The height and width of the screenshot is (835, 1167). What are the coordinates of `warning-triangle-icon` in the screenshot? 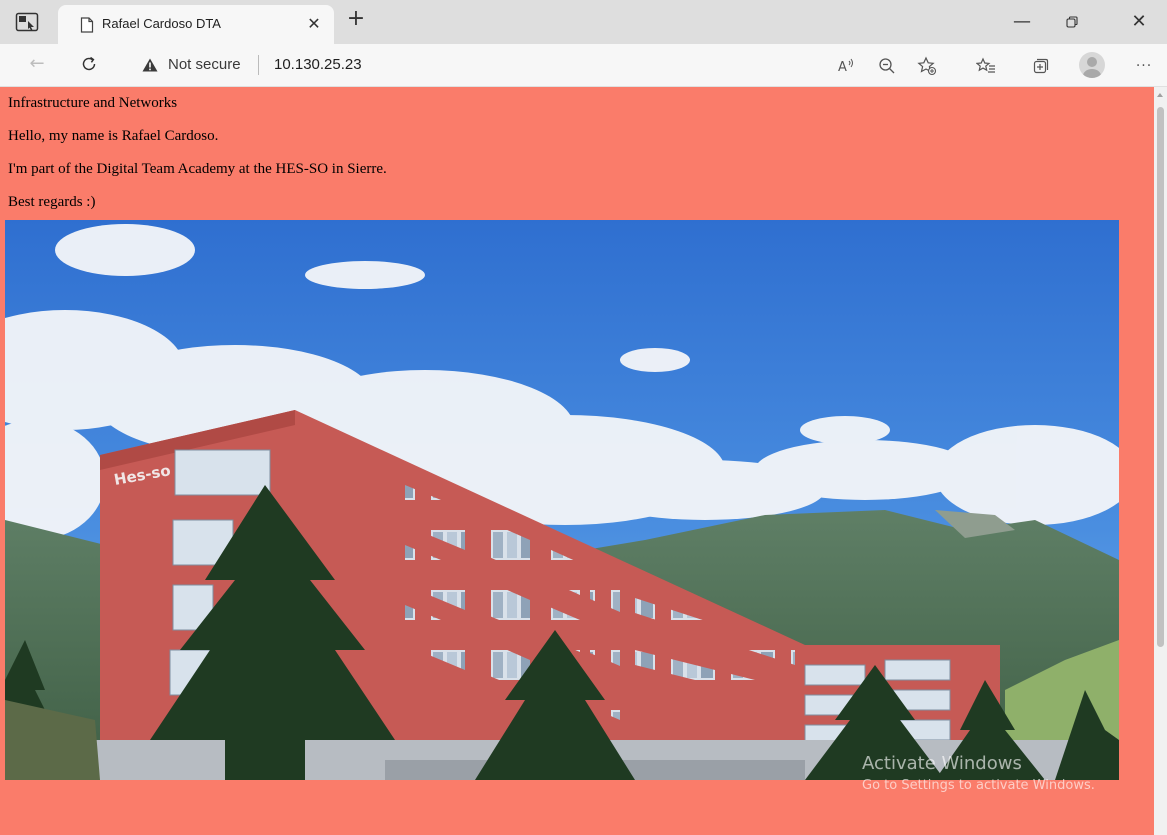 It's located at (150, 65).